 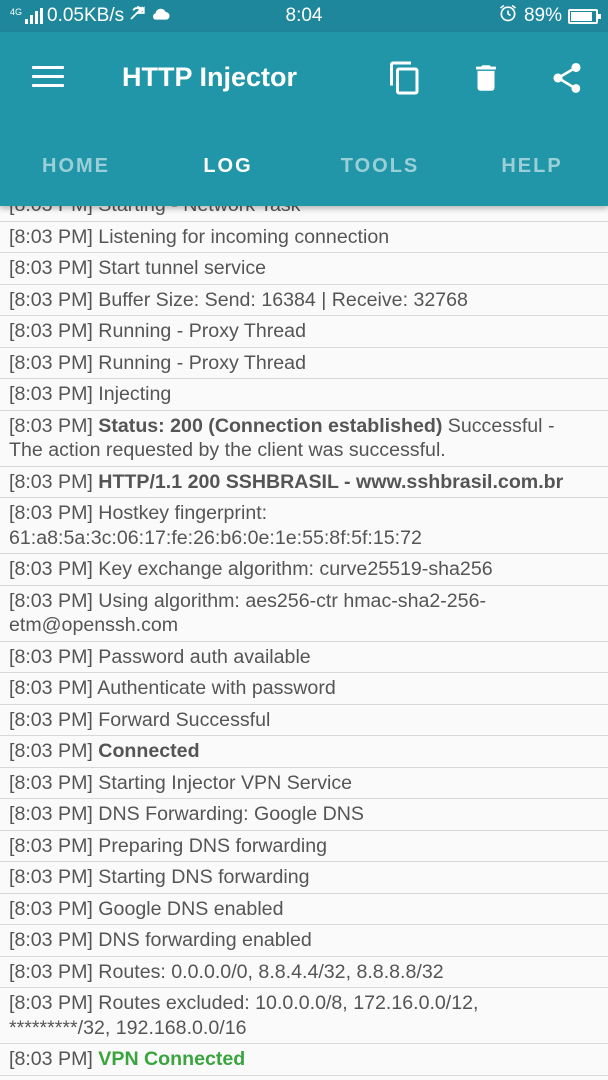 What do you see at coordinates (254, 16) in the screenshot?
I see `status-left: 4G 0.05KB/s` at bounding box center [254, 16].